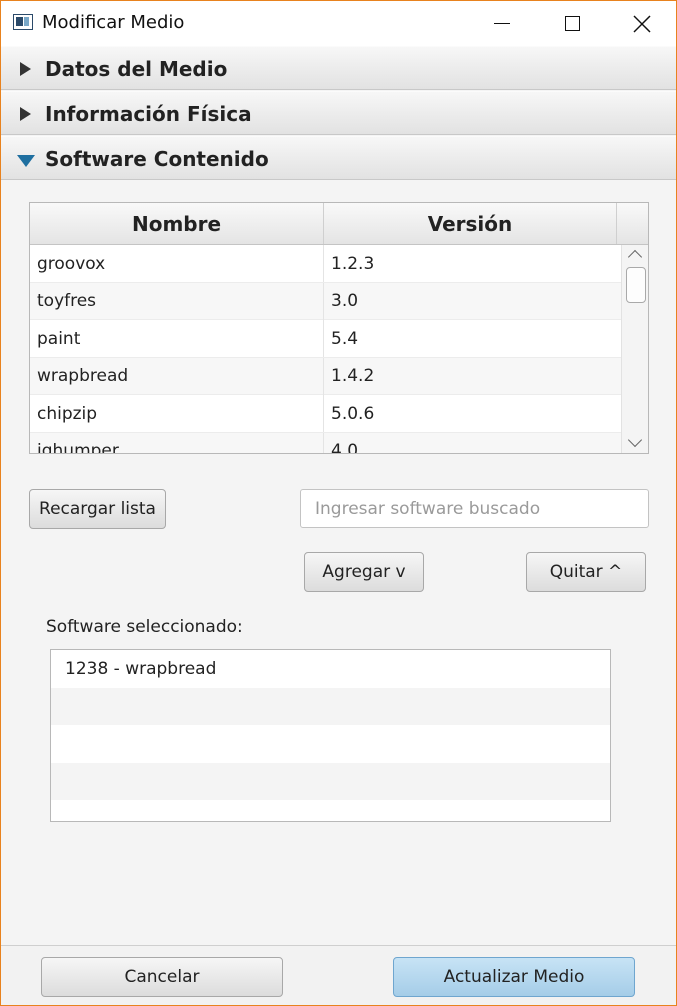  What do you see at coordinates (353, 376) in the screenshot?
I see `cell-version: 1.4.2` at bounding box center [353, 376].